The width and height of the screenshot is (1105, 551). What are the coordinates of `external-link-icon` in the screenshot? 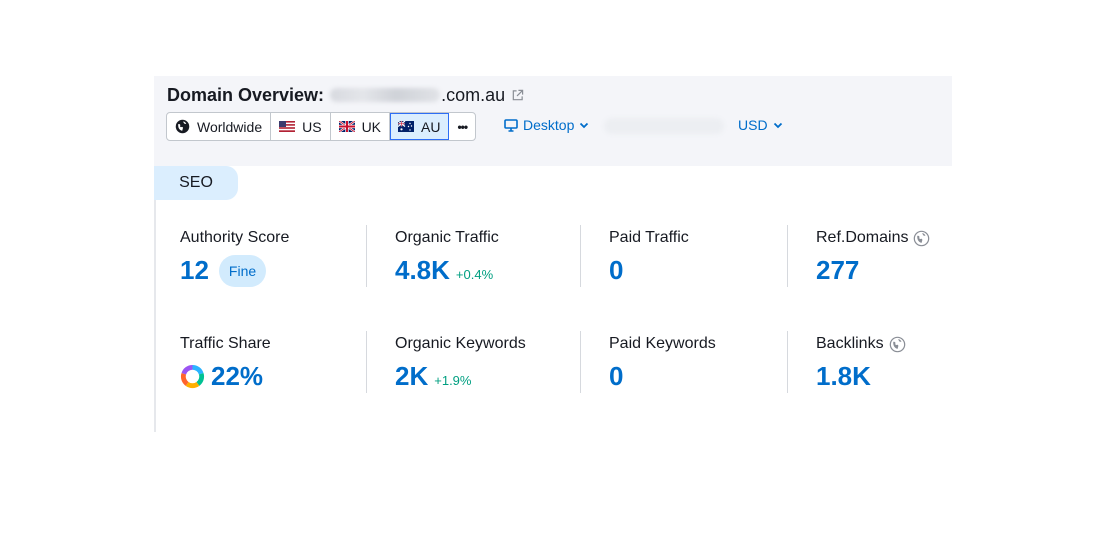 It's located at (517, 95).